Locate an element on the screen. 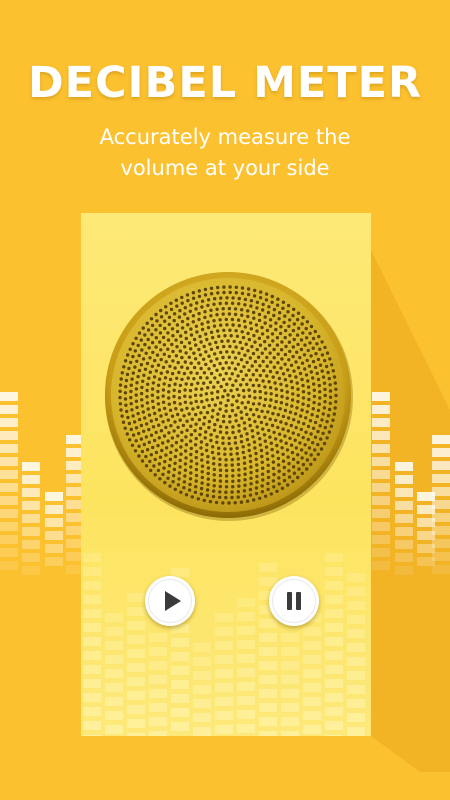  pause-button is located at coordinates (294, 601).